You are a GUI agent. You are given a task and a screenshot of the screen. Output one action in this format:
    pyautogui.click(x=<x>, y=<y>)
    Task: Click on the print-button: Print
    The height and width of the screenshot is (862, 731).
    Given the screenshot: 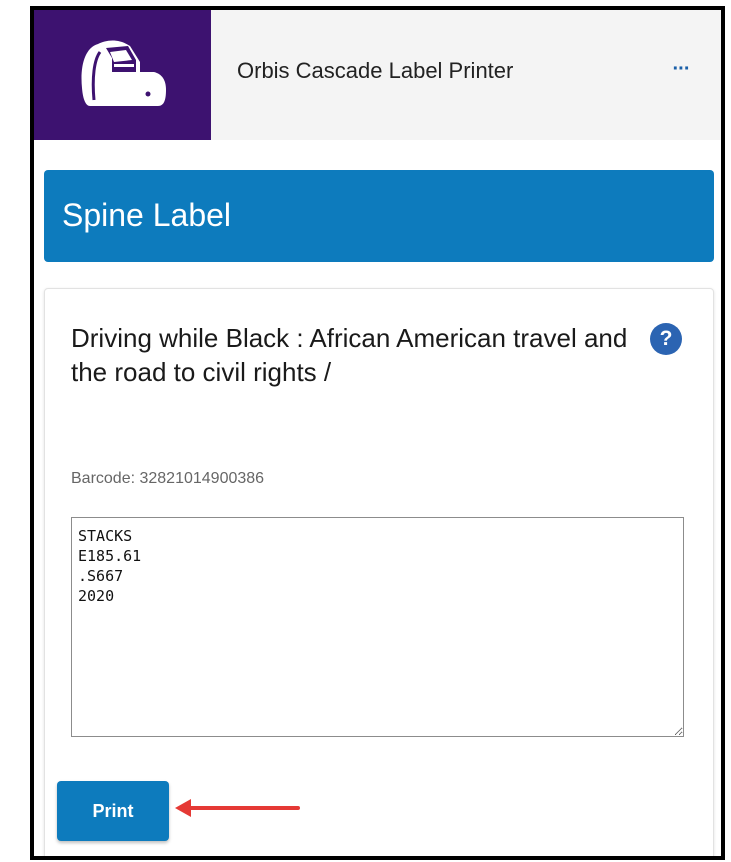 What is the action you would take?
    pyautogui.click(x=113, y=811)
    